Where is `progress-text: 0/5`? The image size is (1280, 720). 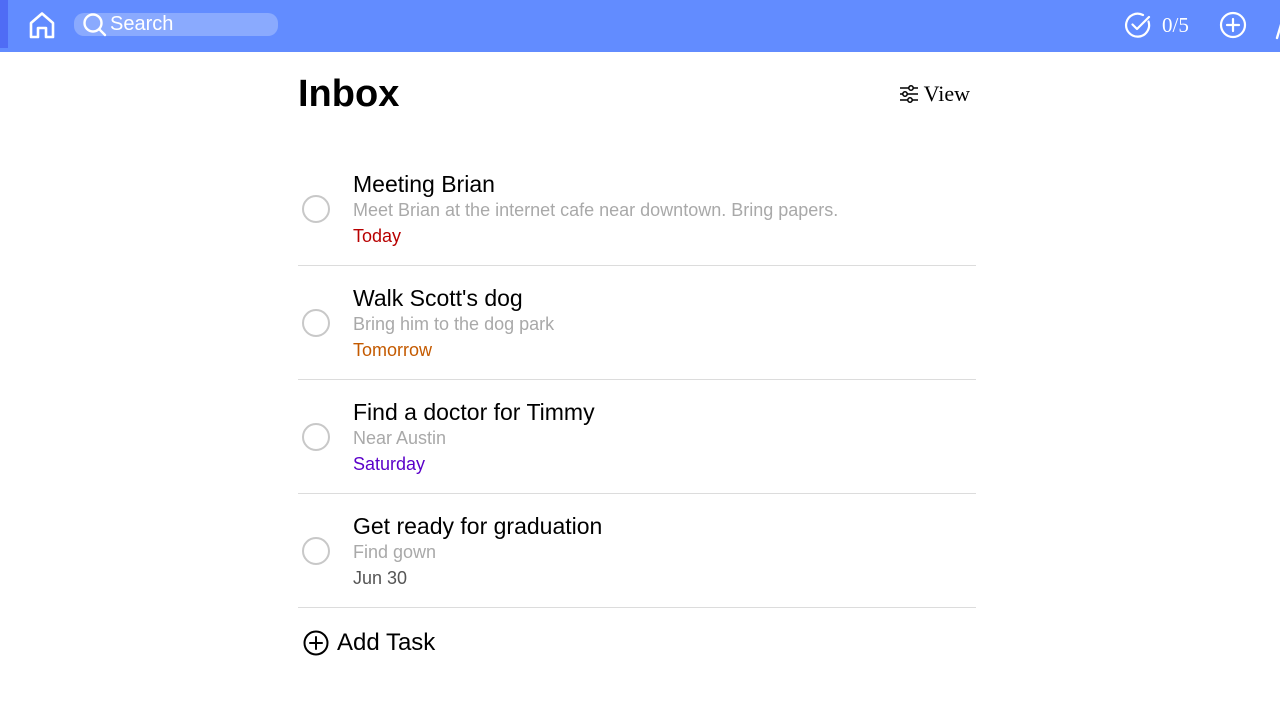 progress-text: 0/5 is located at coordinates (1175, 24).